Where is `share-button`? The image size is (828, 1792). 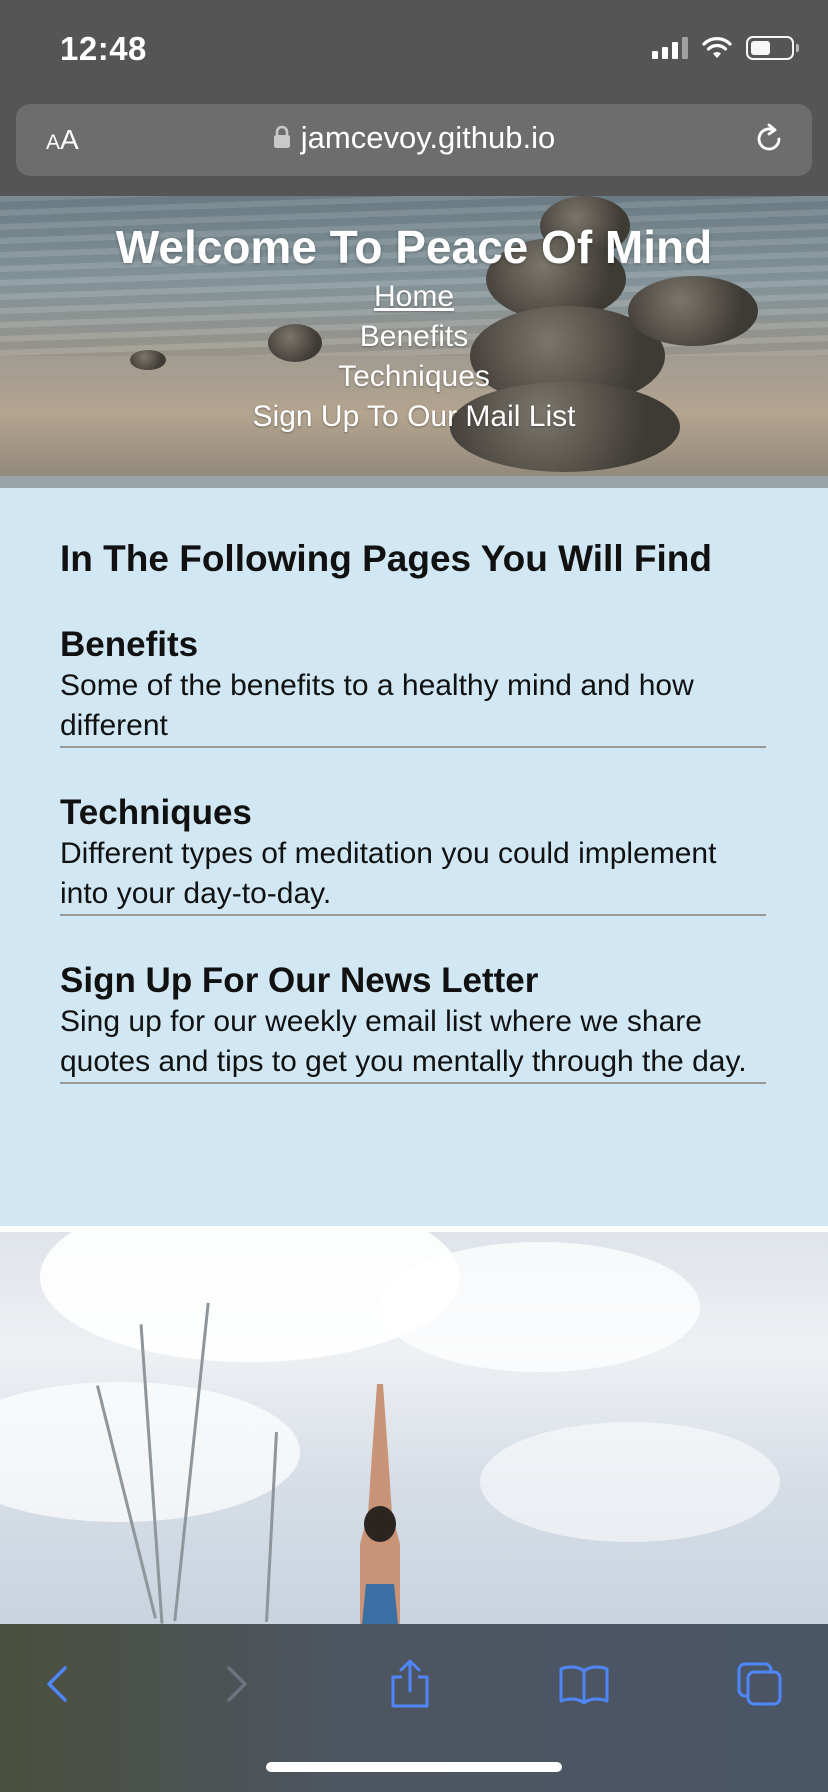 share-button is located at coordinates (410, 1684).